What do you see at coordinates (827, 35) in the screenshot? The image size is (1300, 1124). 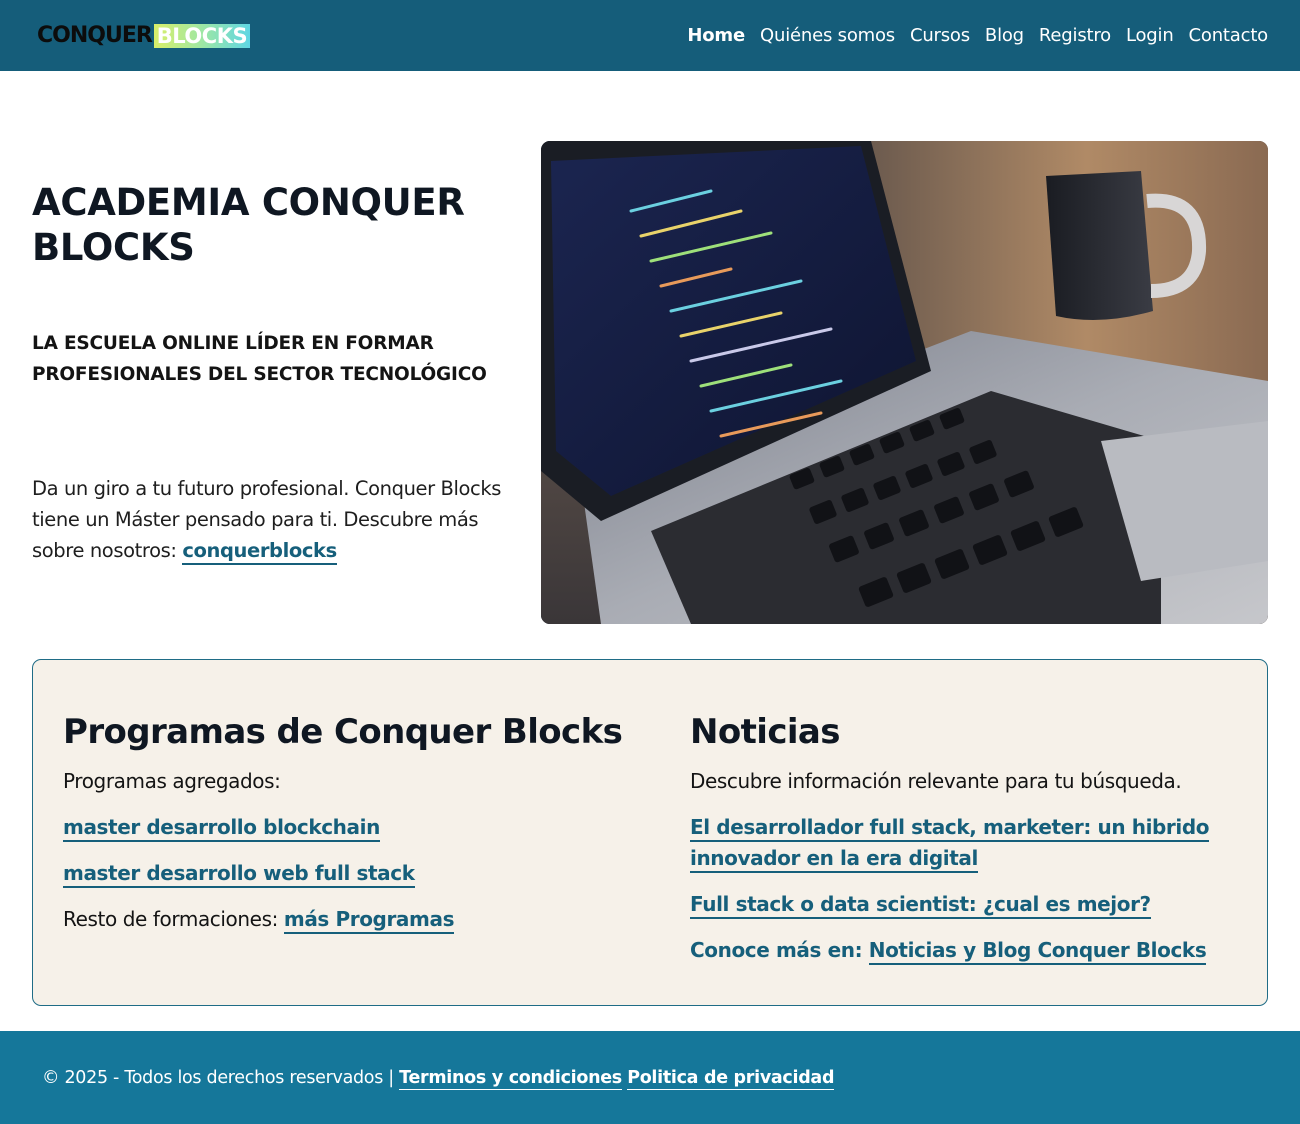 I see `nav-item-quienes-somos: Quiénes somos` at bounding box center [827, 35].